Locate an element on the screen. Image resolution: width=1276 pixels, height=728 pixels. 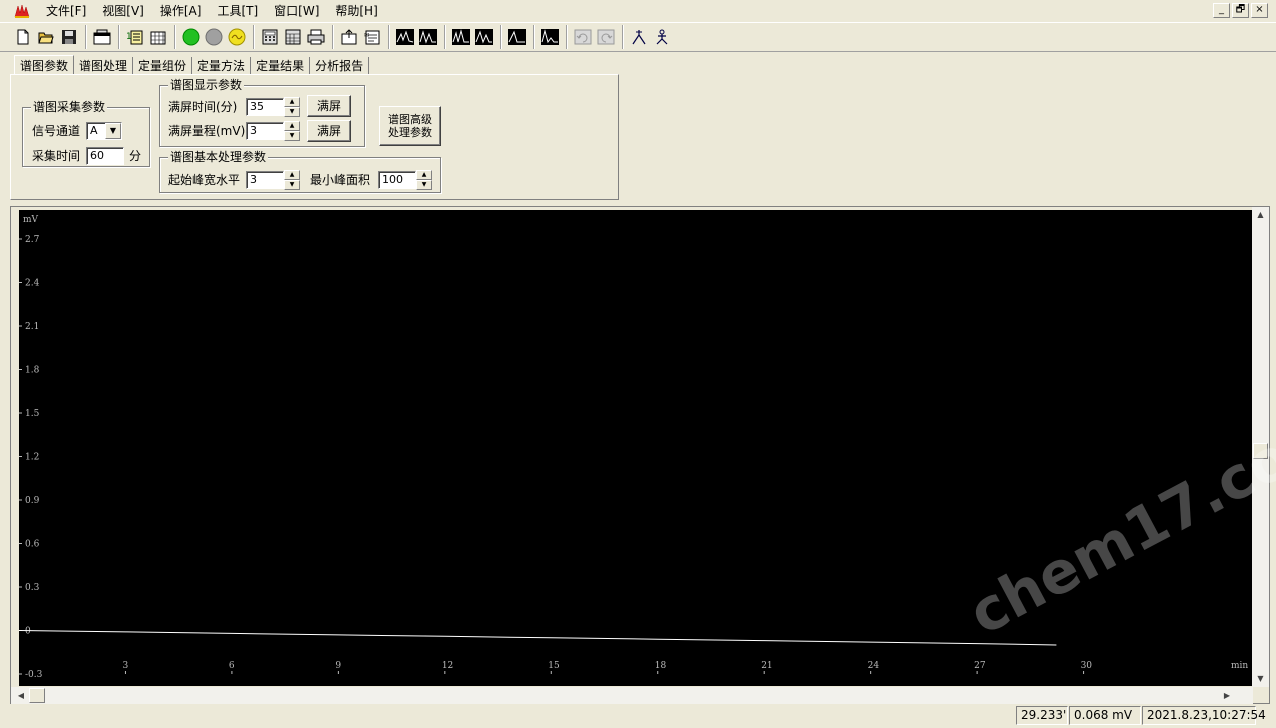
chromatogram-6-icon is located at coordinates (550, 37).